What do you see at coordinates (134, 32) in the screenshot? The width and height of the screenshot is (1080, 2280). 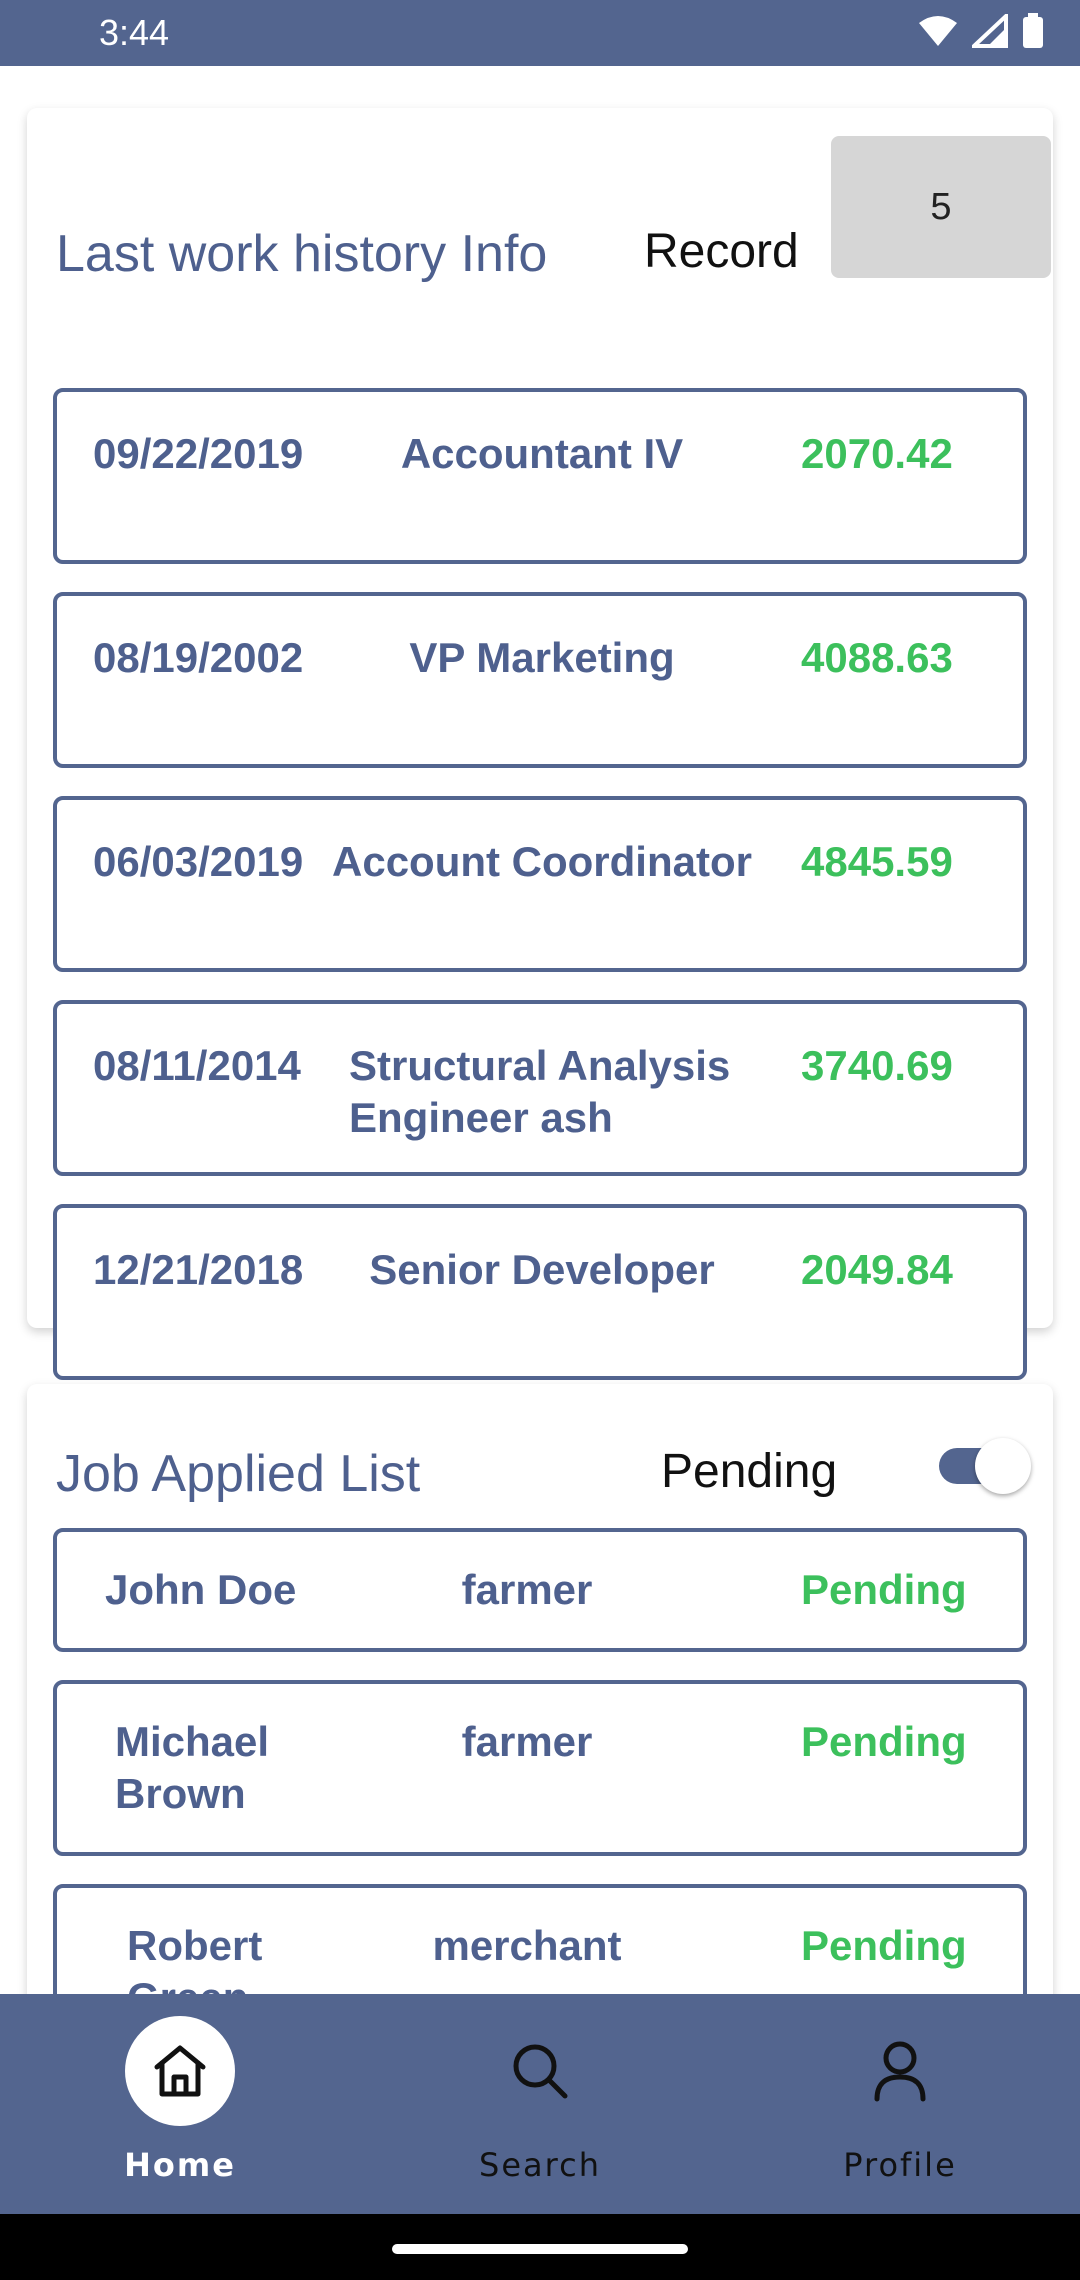 I see `status-time: 3:44` at bounding box center [134, 32].